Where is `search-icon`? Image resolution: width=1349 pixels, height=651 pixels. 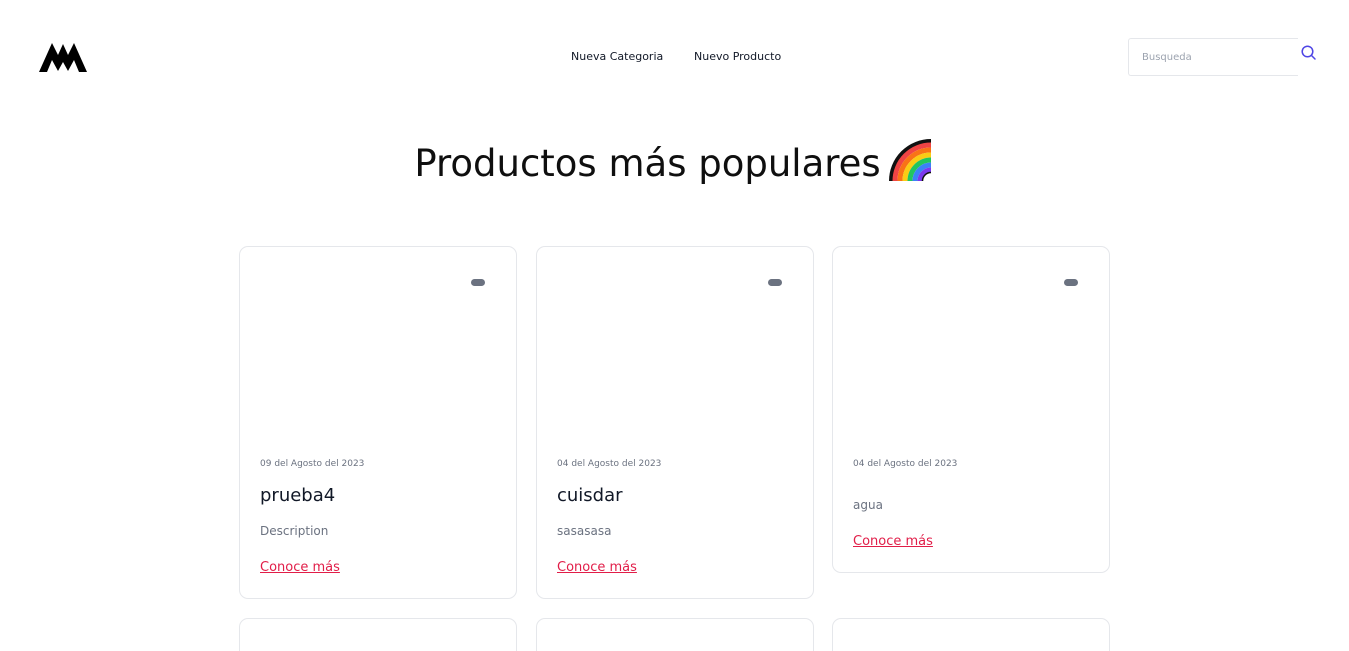 search-icon is located at coordinates (1308, 52).